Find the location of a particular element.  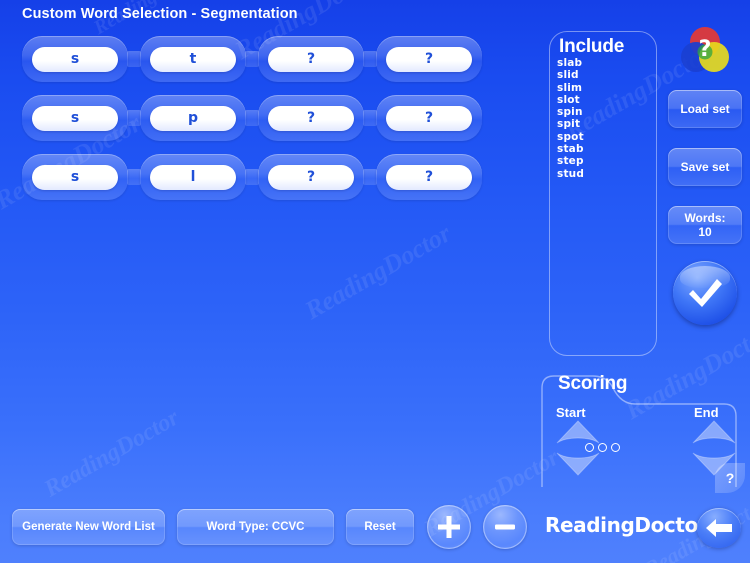

words-count-value: 10 is located at coordinates (705, 232).